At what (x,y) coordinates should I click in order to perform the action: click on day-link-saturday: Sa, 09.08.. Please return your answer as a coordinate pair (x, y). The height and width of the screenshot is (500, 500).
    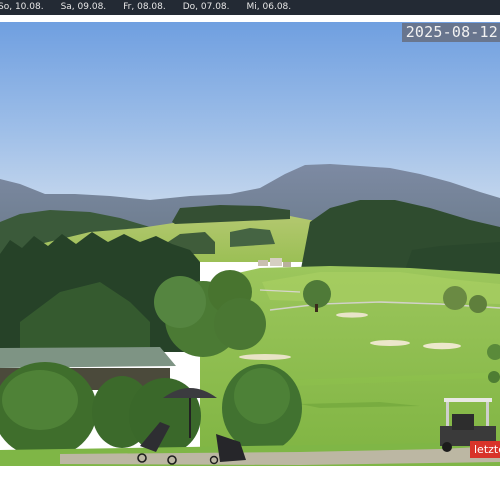
    Looking at the image, I should click on (84, 7).